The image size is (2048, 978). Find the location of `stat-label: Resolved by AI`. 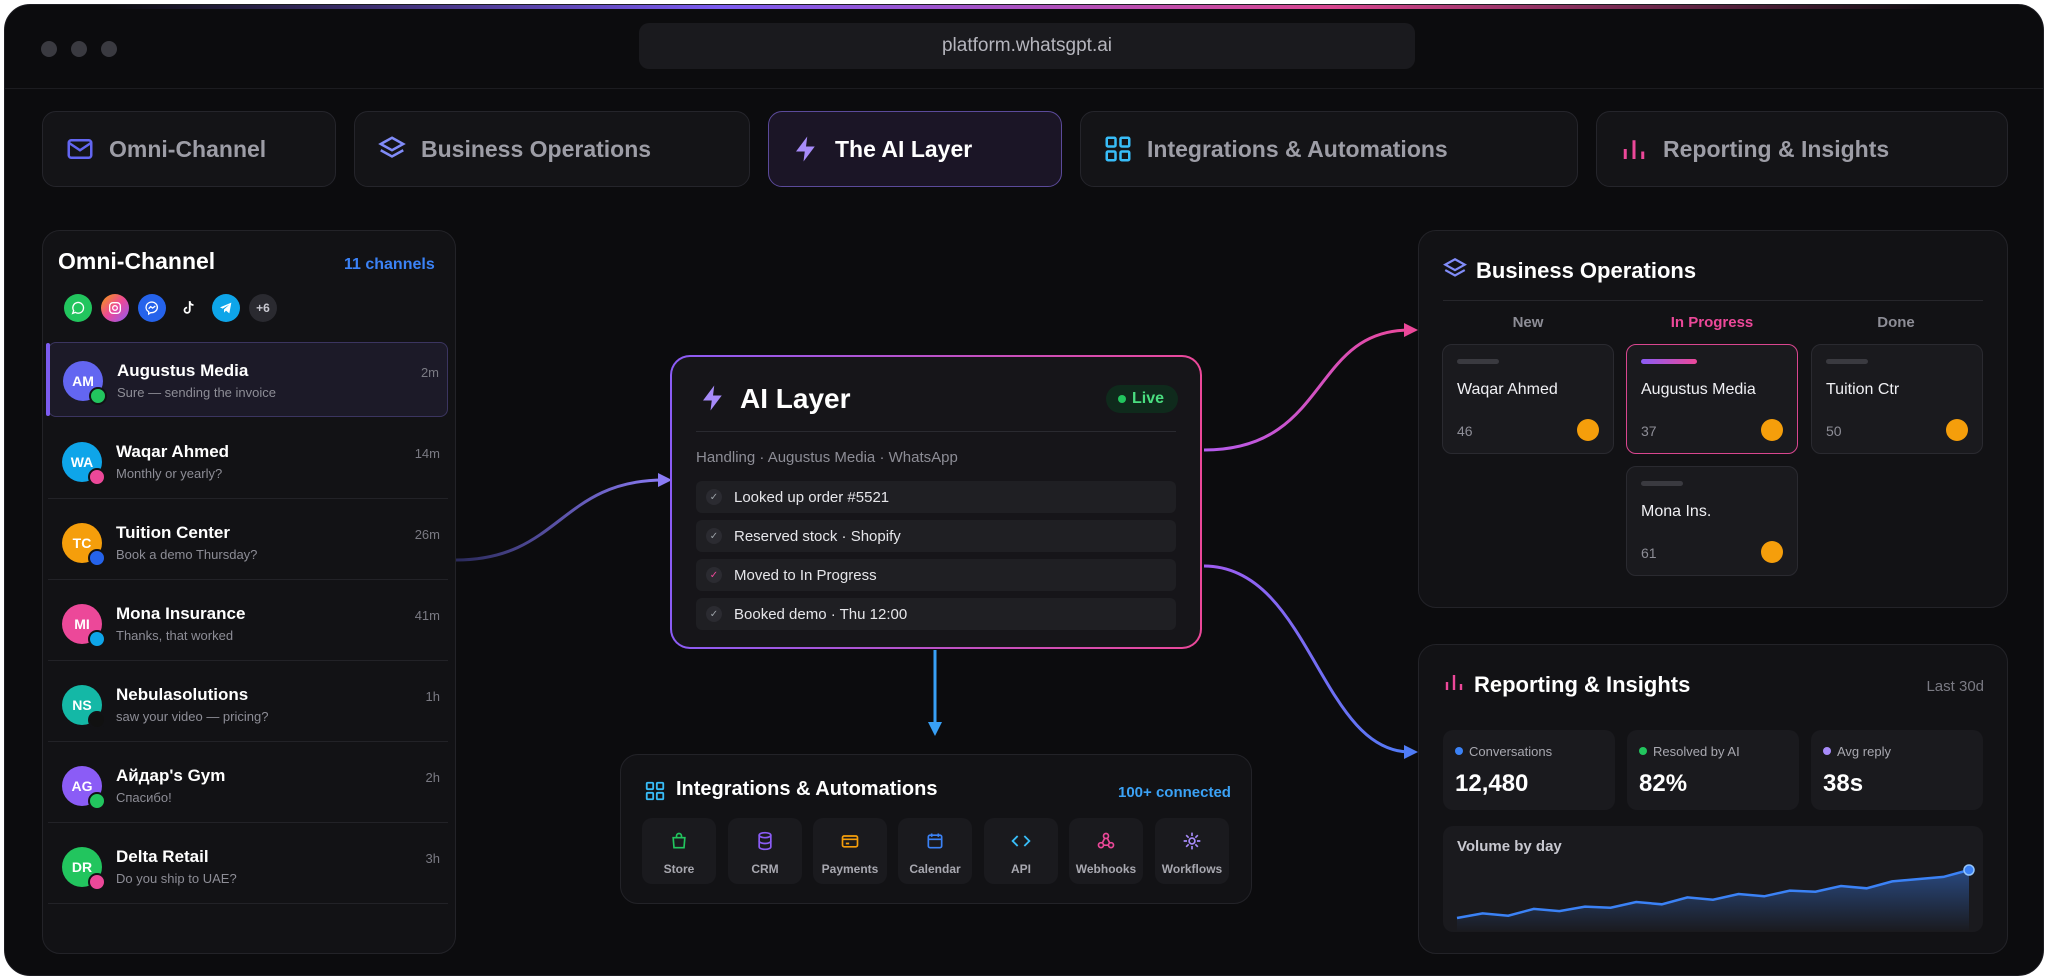

stat-label: Resolved by AI is located at coordinates (1696, 751).